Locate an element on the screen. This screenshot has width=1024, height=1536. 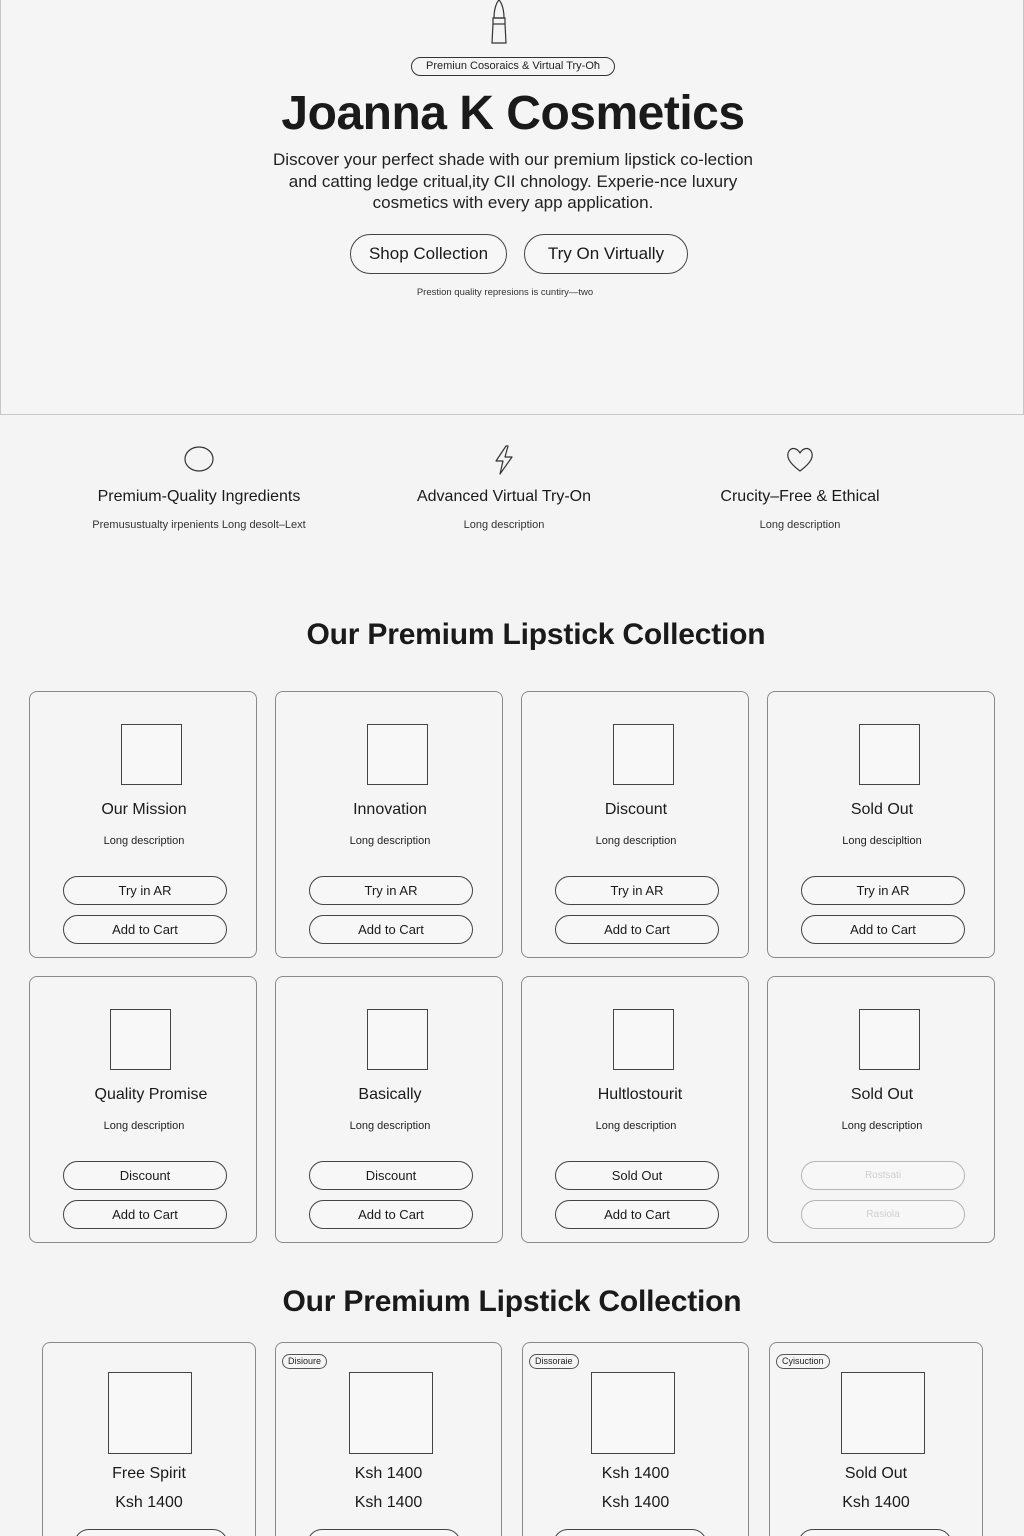
circle-icon is located at coordinates (199, 459).